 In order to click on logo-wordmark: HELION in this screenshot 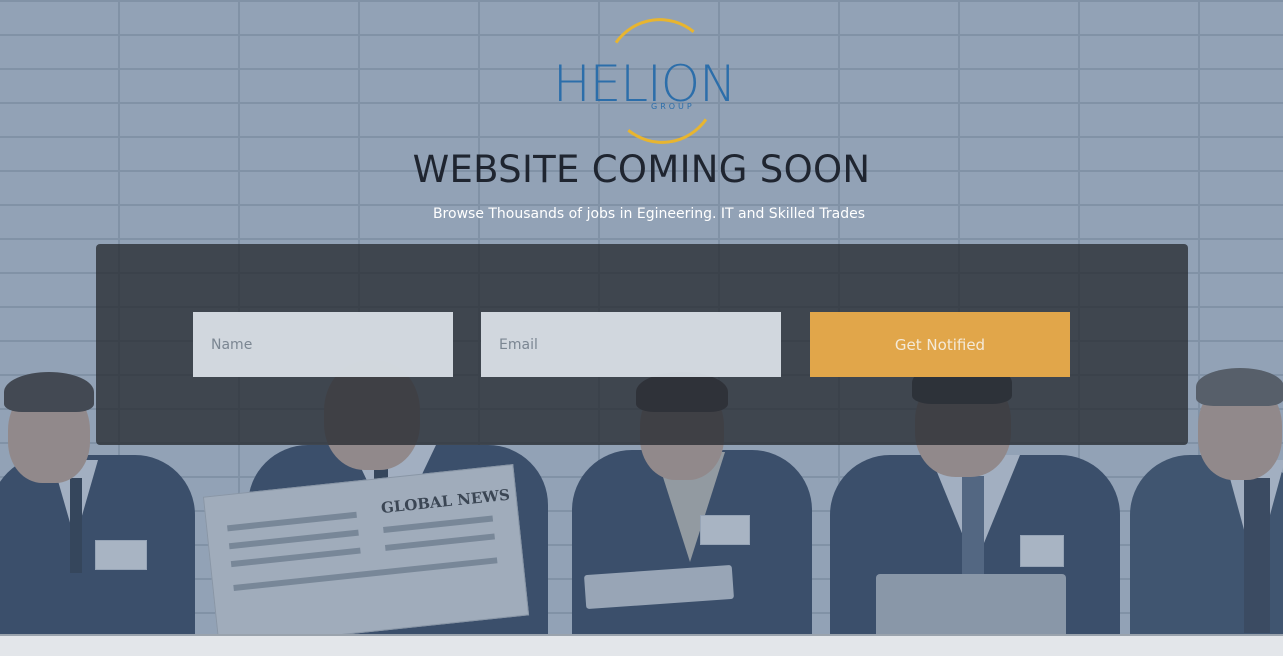, I will do `click(645, 84)`.